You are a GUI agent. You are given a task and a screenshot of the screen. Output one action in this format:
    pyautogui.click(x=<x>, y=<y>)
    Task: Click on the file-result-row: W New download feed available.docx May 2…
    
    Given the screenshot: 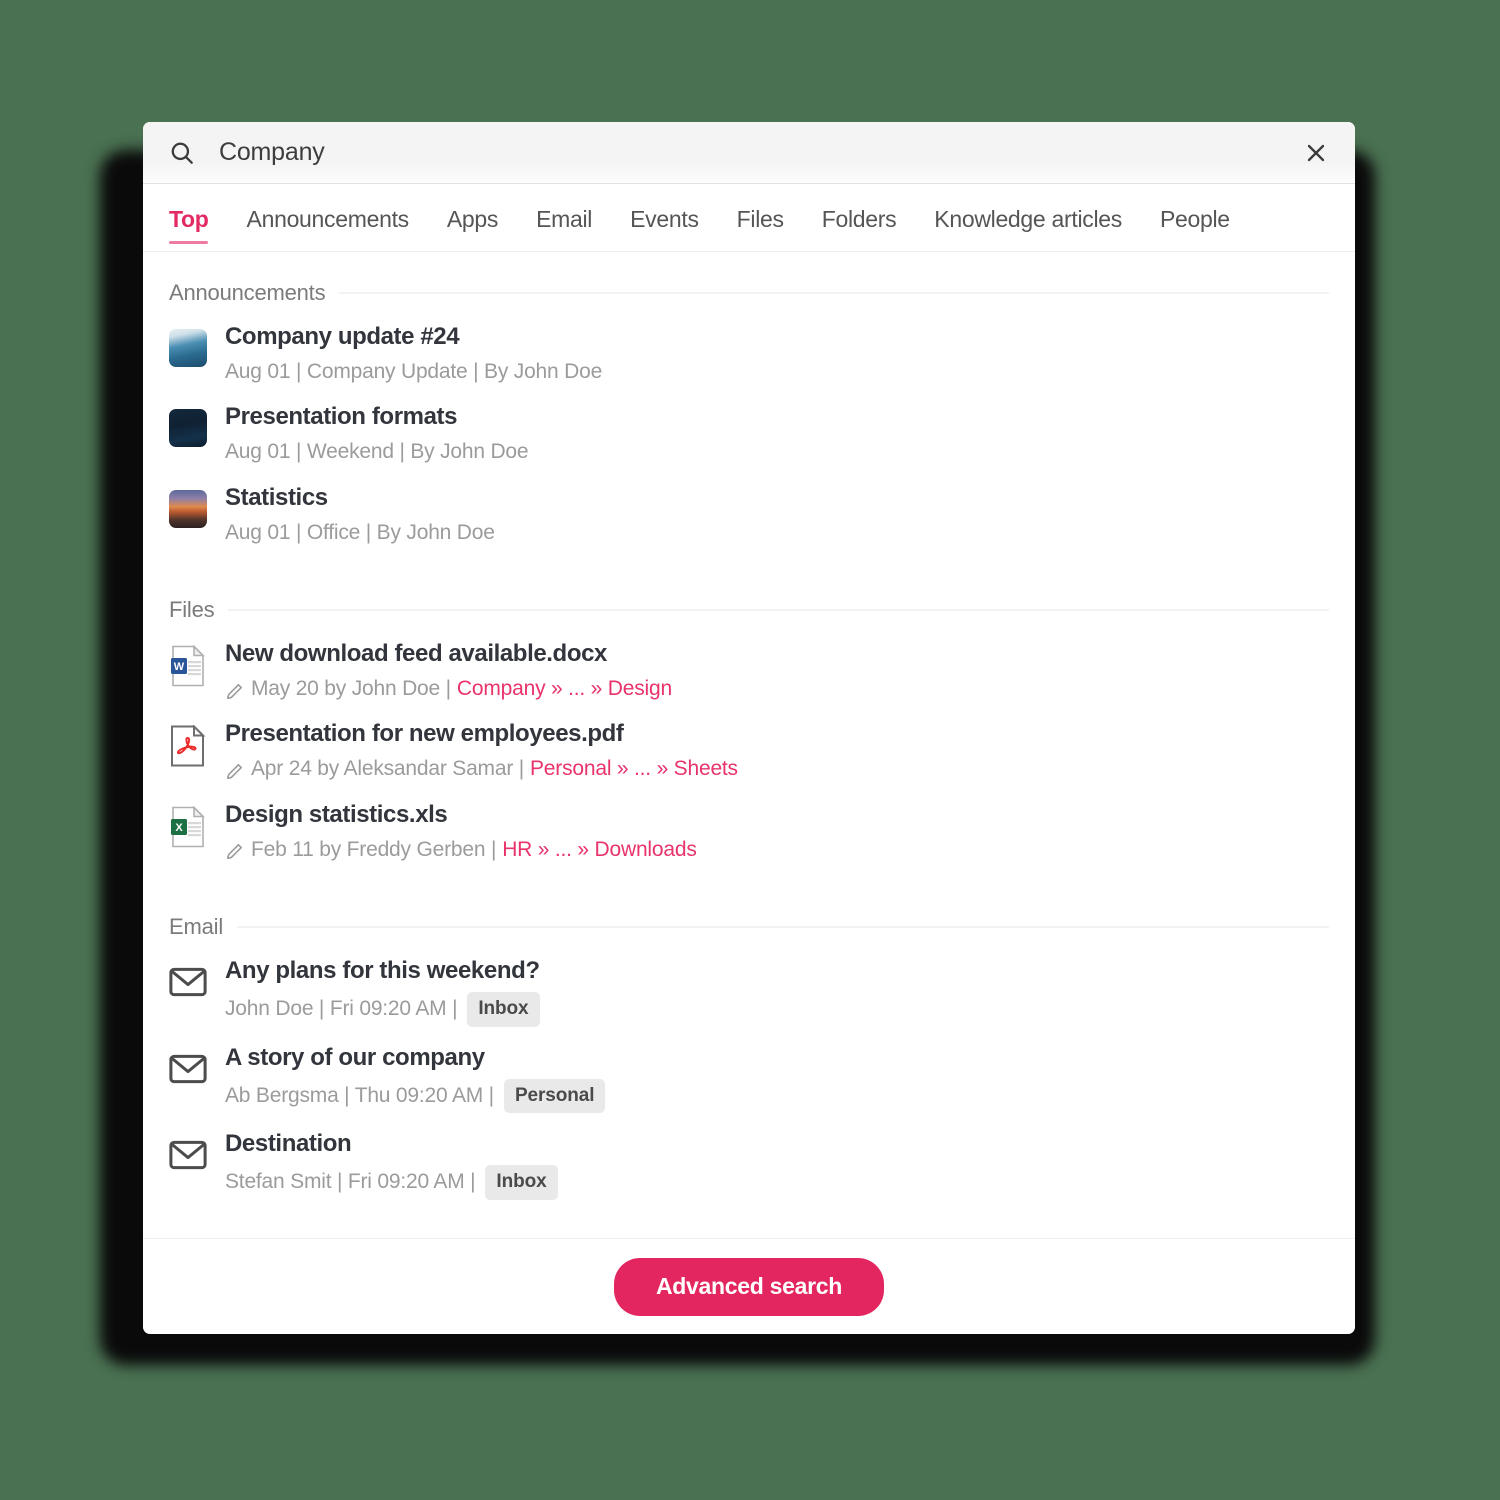 What is the action you would take?
    pyautogui.click(x=749, y=663)
    